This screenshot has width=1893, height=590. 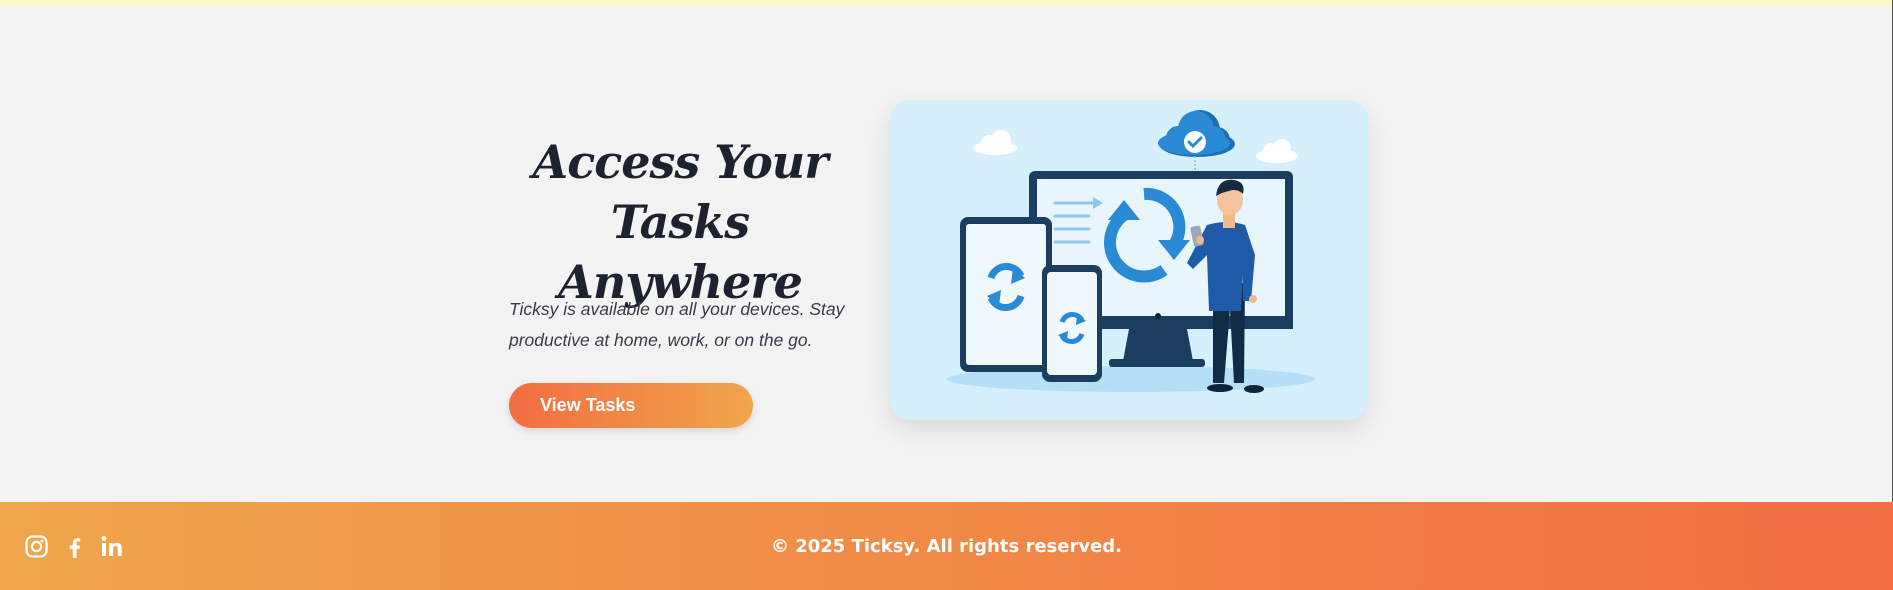 What do you see at coordinates (680, 222) in the screenshot?
I see `hero-title: Access Your Tasks Anywhere` at bounding box center [680, 222].